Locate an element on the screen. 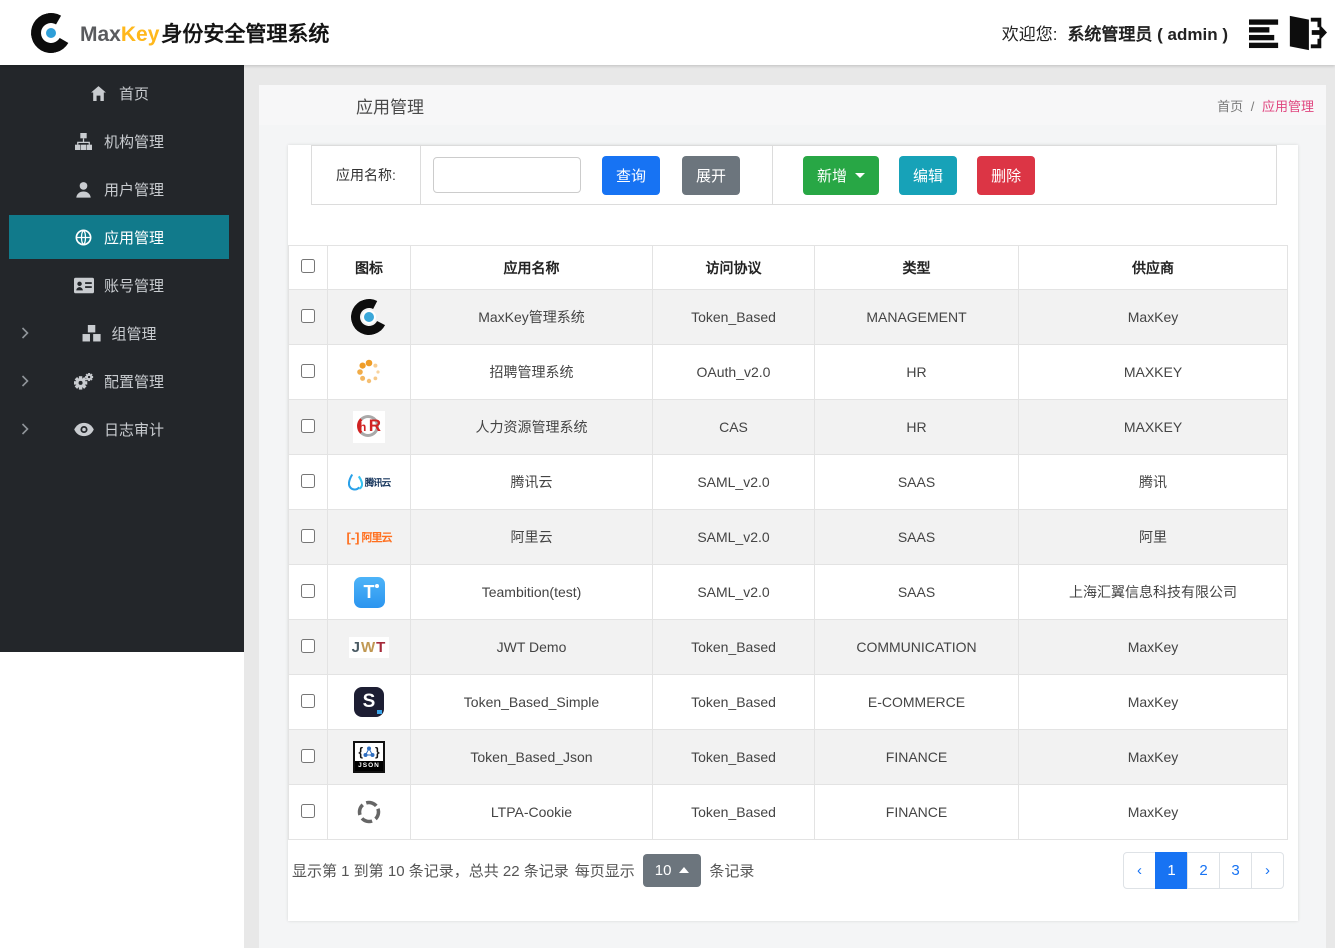 This screenshot has height=948, width=1335. records-summary: 显示第 1 到第 10 条记录，总共 22 条记录 is located at coordinates (430, 871).